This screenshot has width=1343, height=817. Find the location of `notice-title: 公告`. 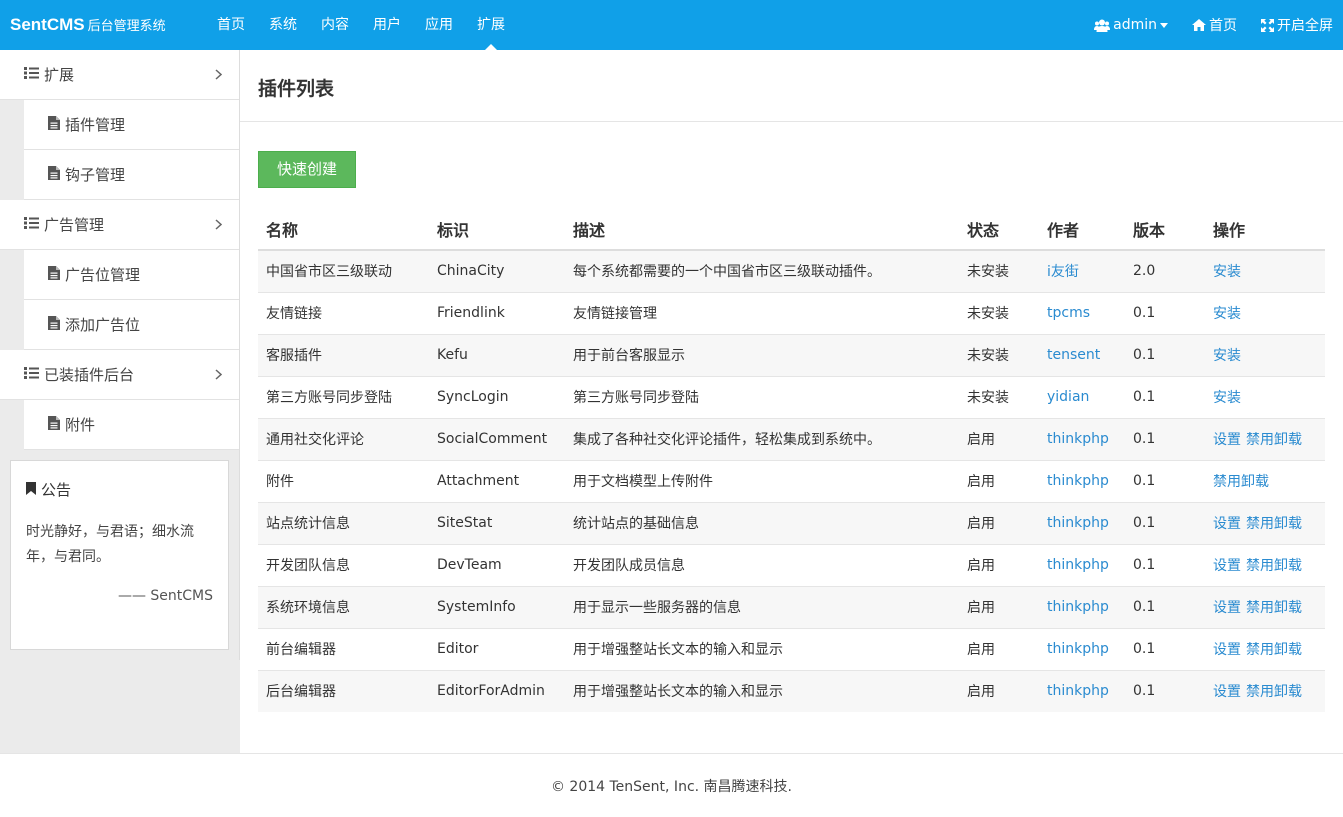

notice-title: 公告 is located at coordinates (119, 489).